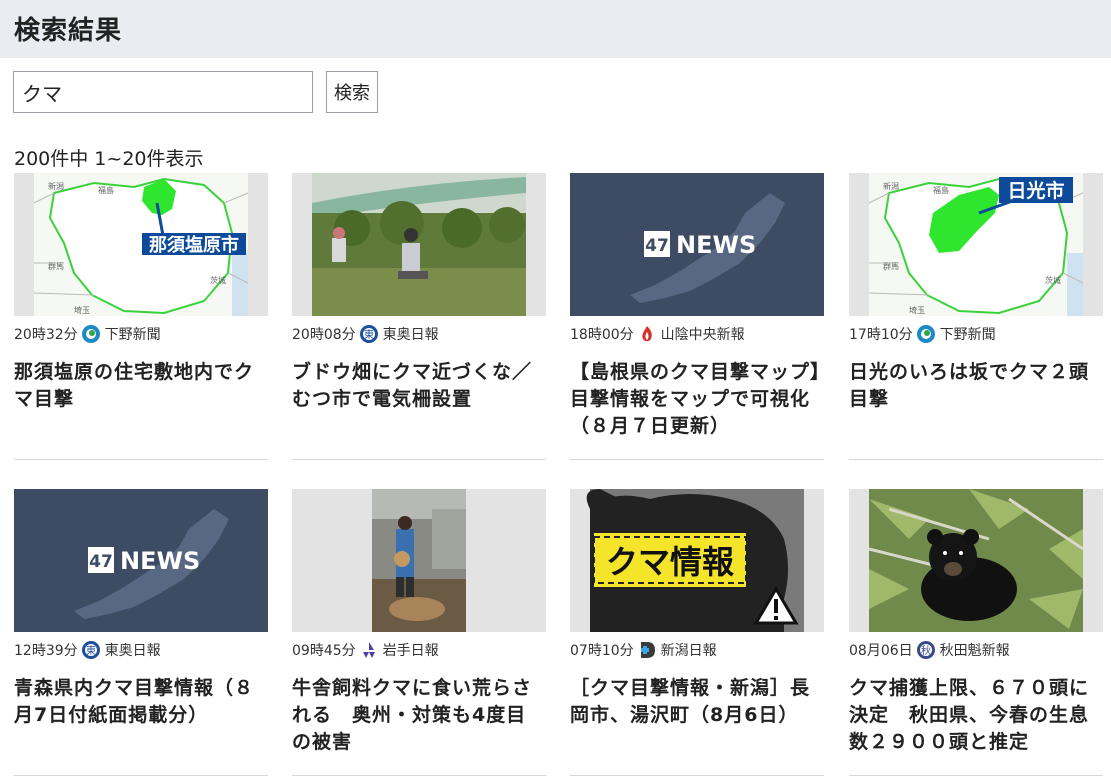 This screenshot has width=1111, height=781. Describe the element at coordinates (419, 244) in the screenshot. I see `vineyard-photo-icon` at that location.